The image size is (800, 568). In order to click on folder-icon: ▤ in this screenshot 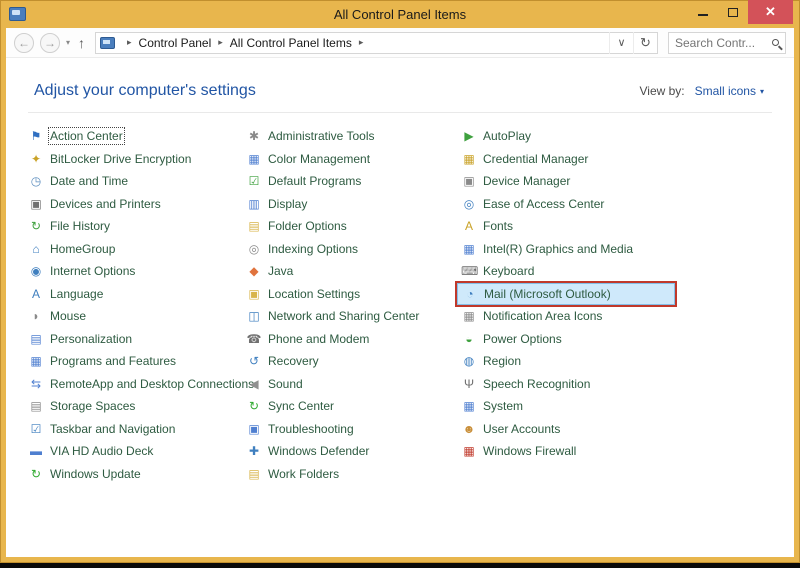, I will do `click(254, 226)`.